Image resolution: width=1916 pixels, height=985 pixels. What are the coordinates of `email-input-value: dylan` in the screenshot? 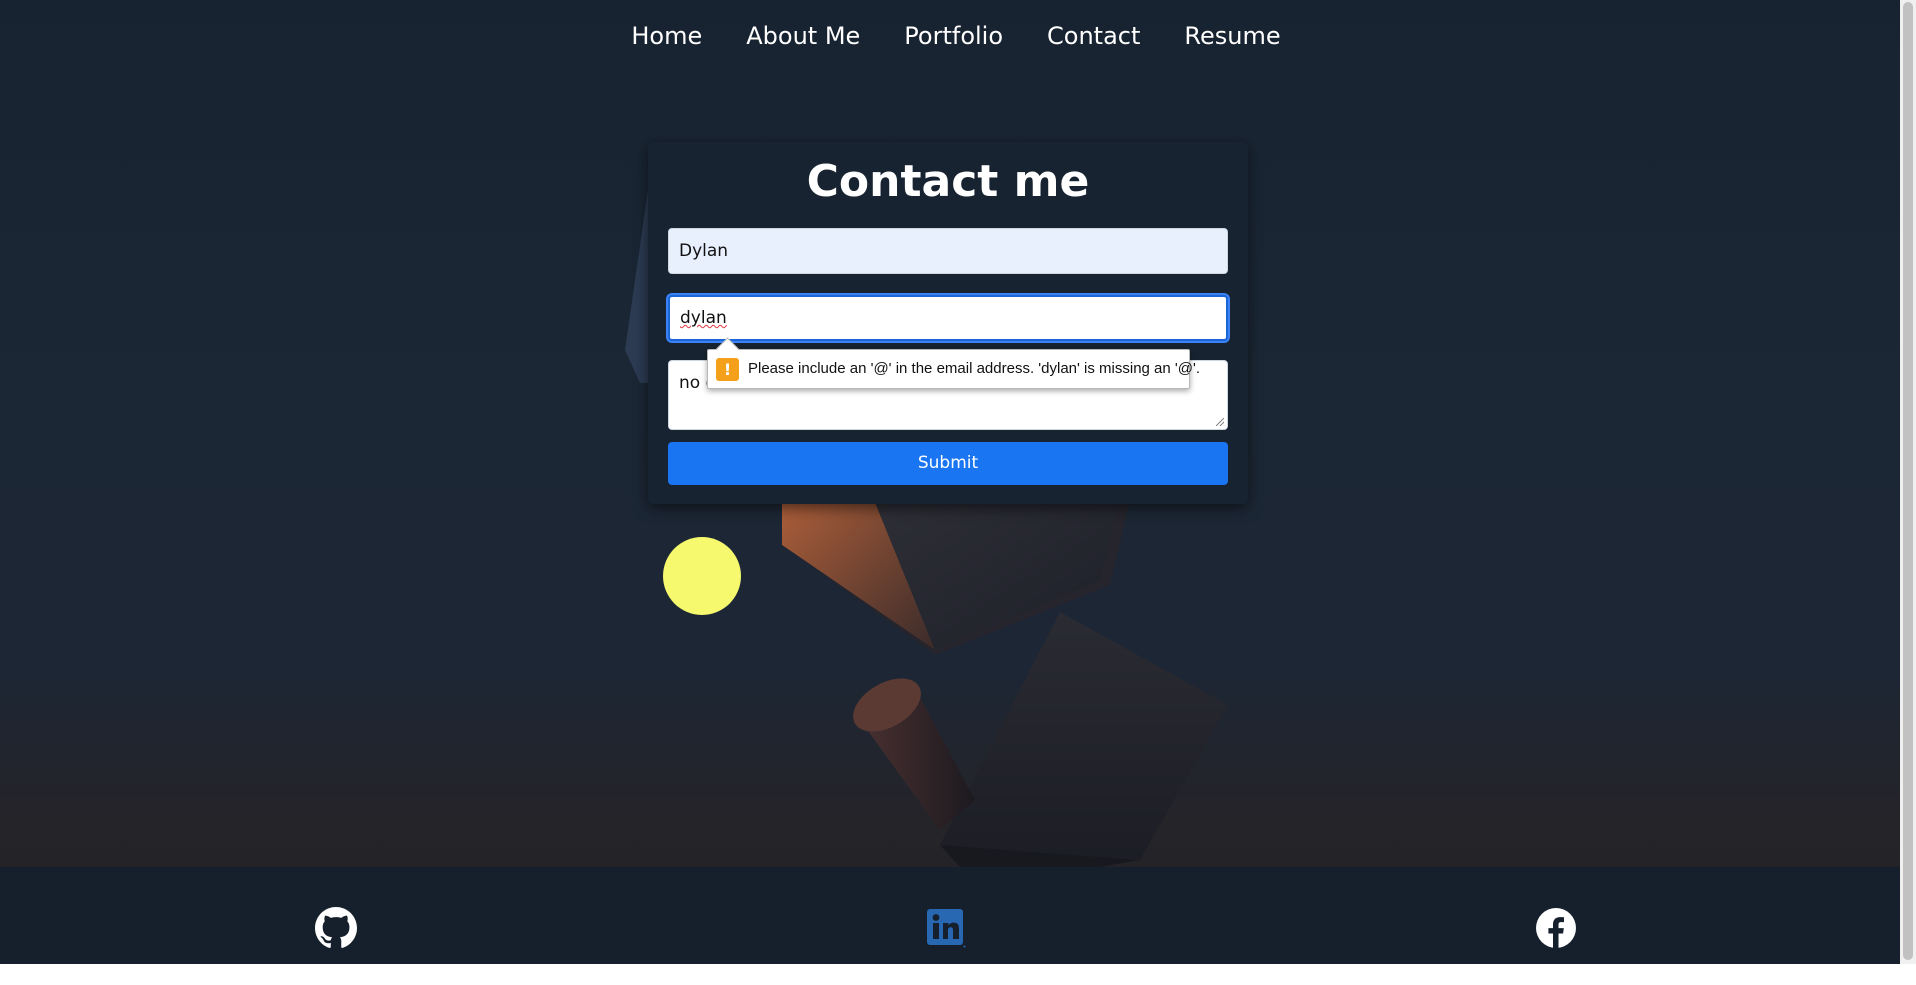 It's located at (703, 318).